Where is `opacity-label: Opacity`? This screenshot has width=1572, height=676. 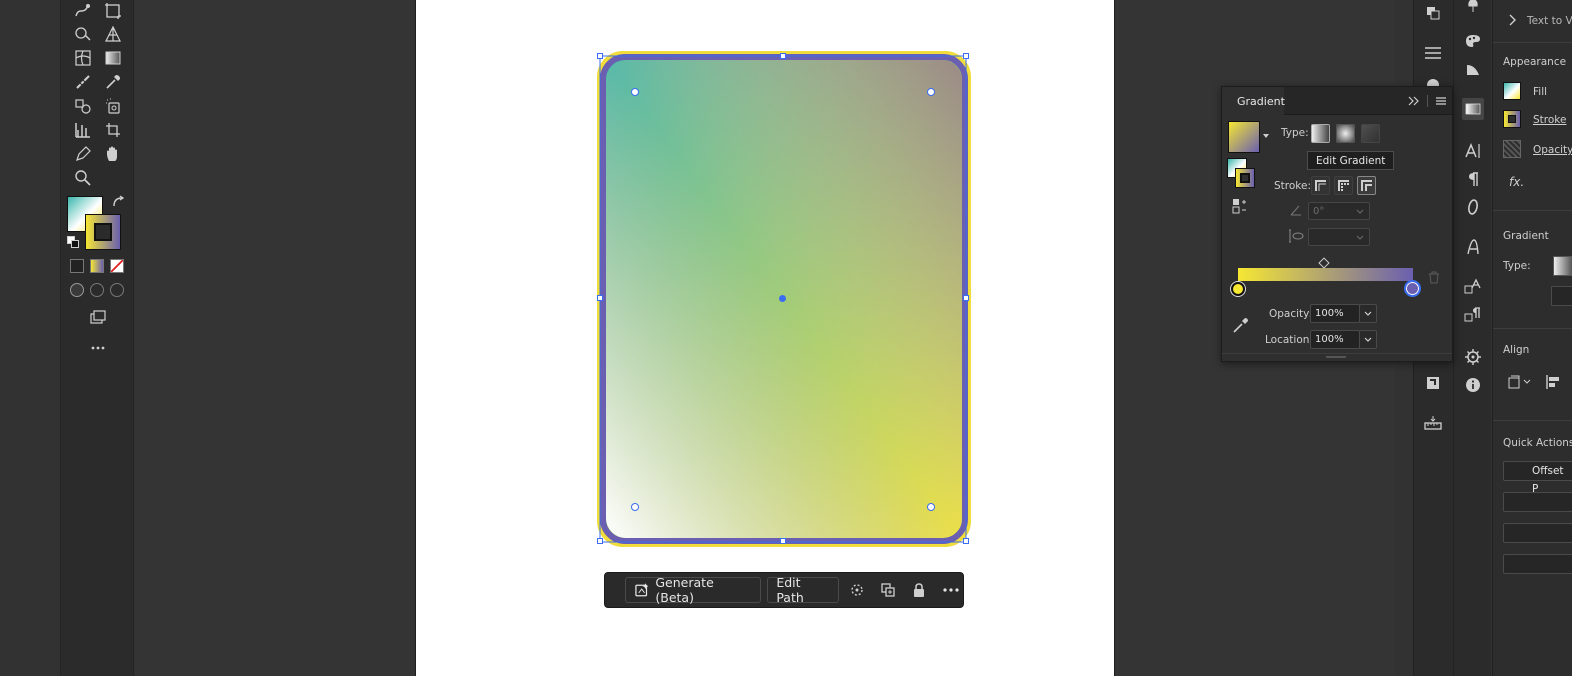 opacity-label: Opacity is located at coordinates (1552, 150).